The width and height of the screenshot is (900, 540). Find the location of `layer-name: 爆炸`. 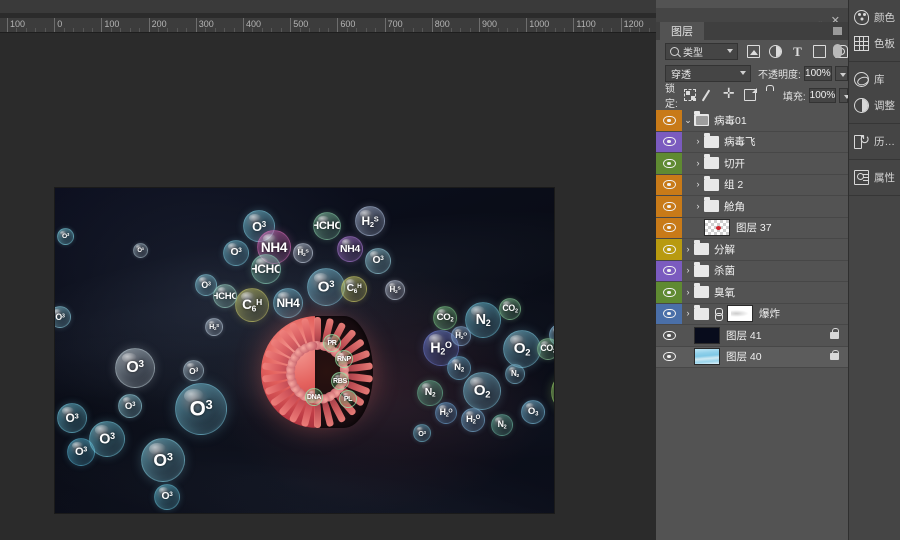

layer-name: 爆炸 is located at coordinates (803, 313).